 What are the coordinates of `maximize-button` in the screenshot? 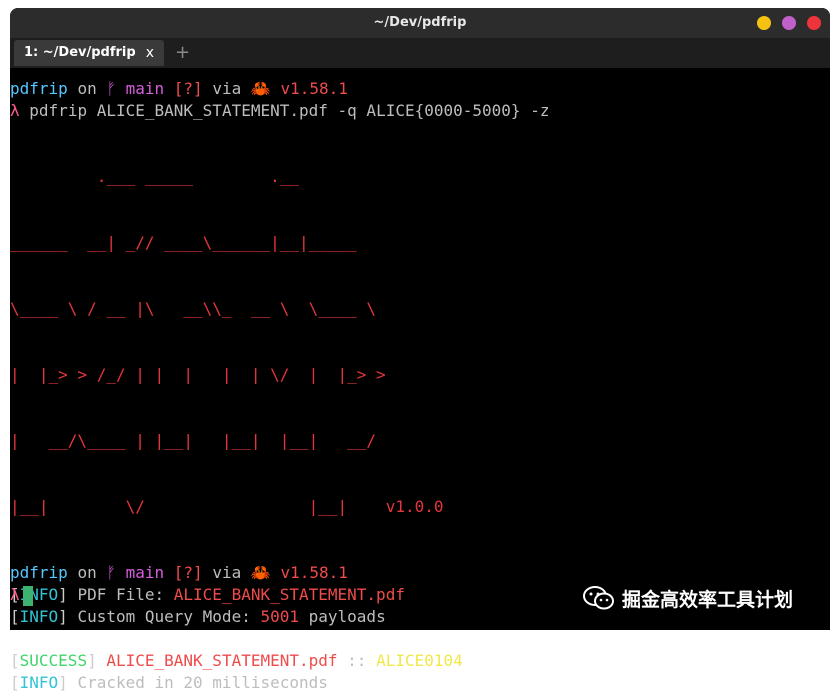 It's located at (789, 23).